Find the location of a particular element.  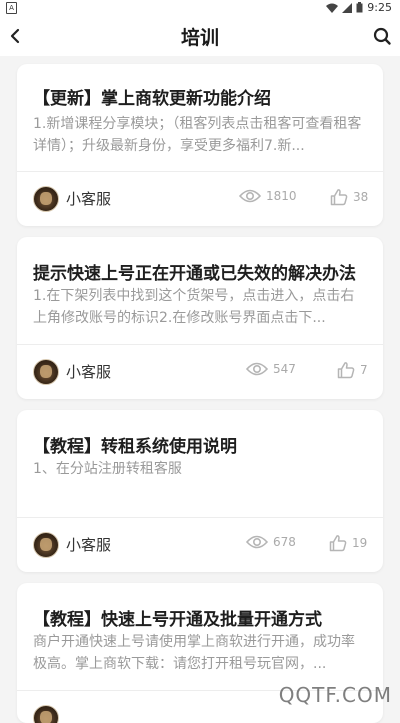

like-button: 7 is located at coordinates (352, 370).